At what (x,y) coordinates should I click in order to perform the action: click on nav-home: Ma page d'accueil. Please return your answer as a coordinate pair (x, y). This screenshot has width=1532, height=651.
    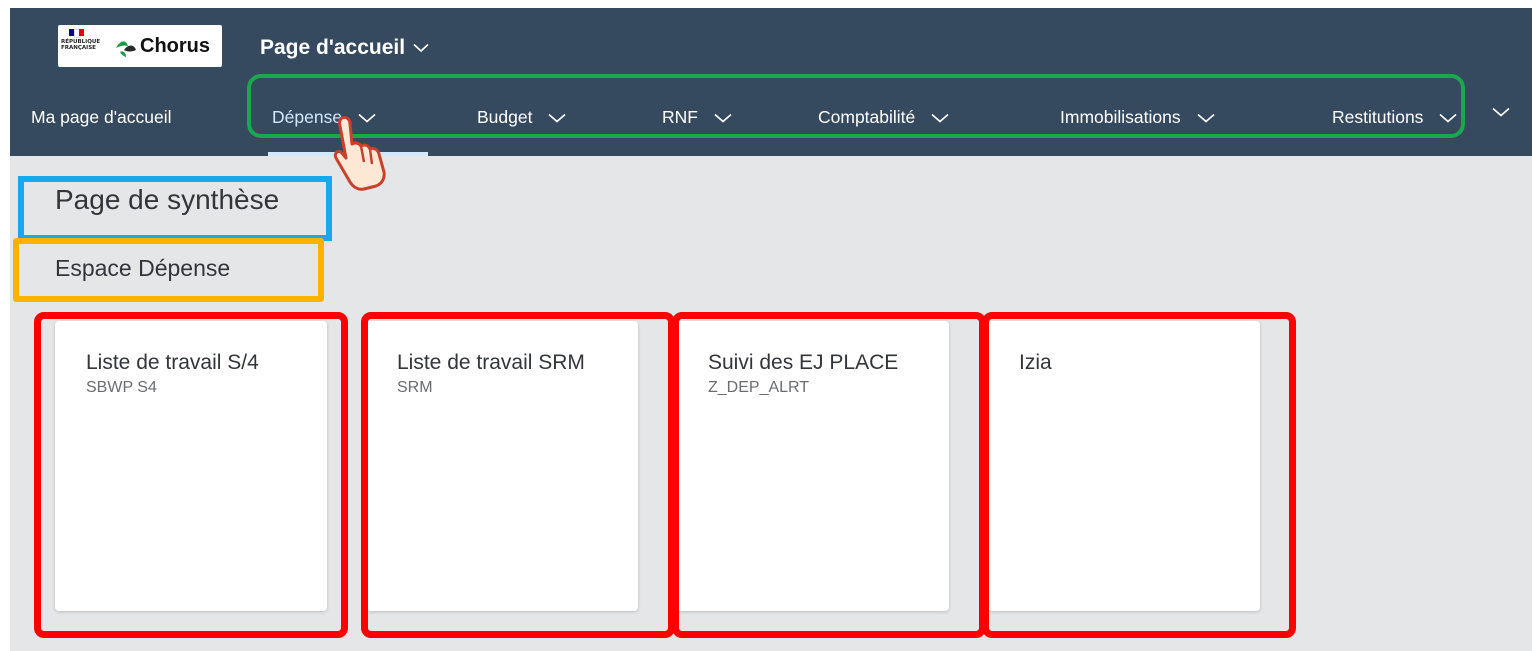
    Looking at the image, I should click on (101, 117).